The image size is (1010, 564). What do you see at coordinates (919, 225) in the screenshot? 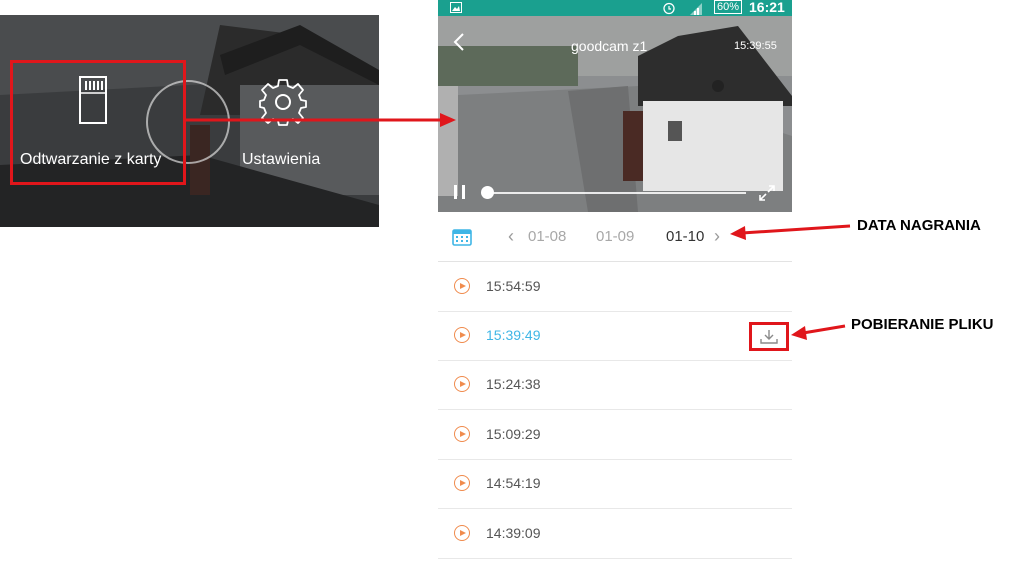
I see `date-annotation-label: DATA NAGRANIA` at bounding box center [919, 225].